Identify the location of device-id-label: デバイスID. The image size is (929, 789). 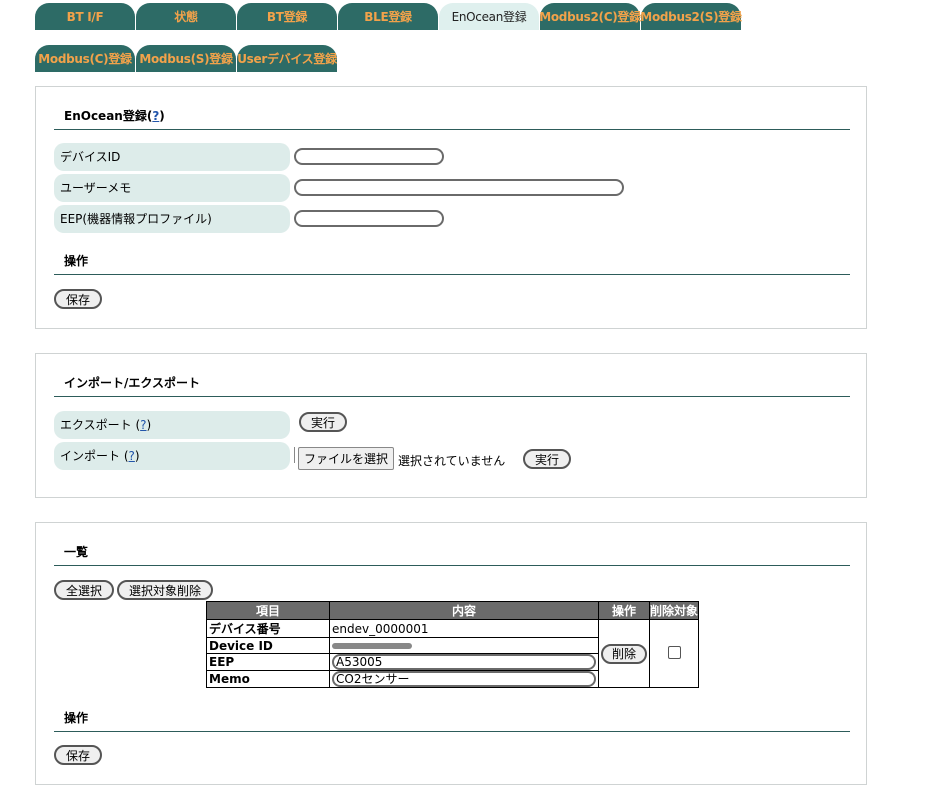
(172, 157).